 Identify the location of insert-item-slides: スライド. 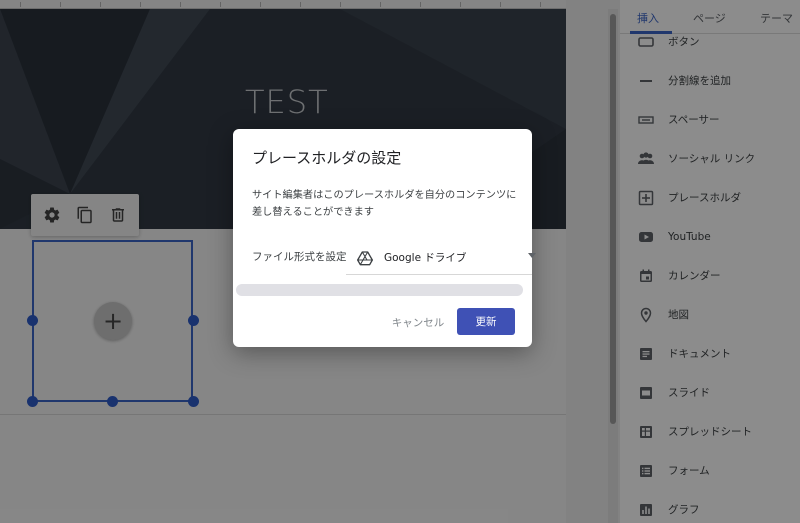
(710, 392).